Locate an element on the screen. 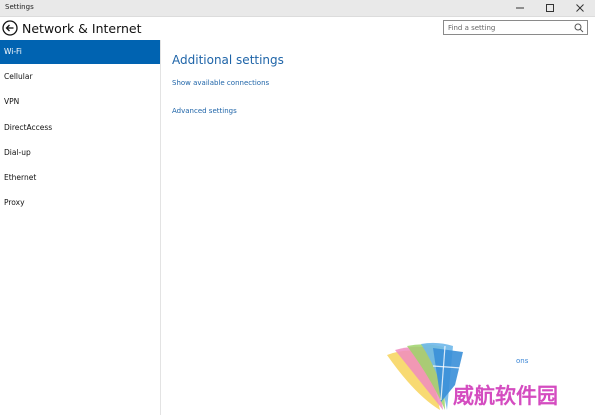  back-button is located at coordinates (10, 28).